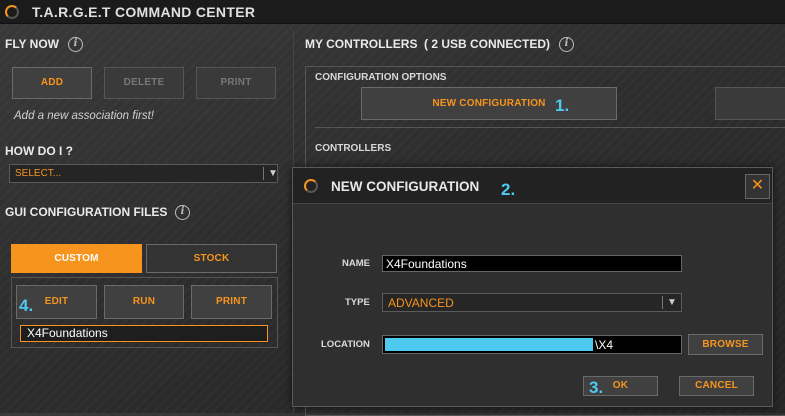  Describe the element at coordinates (405, 186) in the screenshot. I see `dialog-title: NEW CONFIGURATION` at that location.